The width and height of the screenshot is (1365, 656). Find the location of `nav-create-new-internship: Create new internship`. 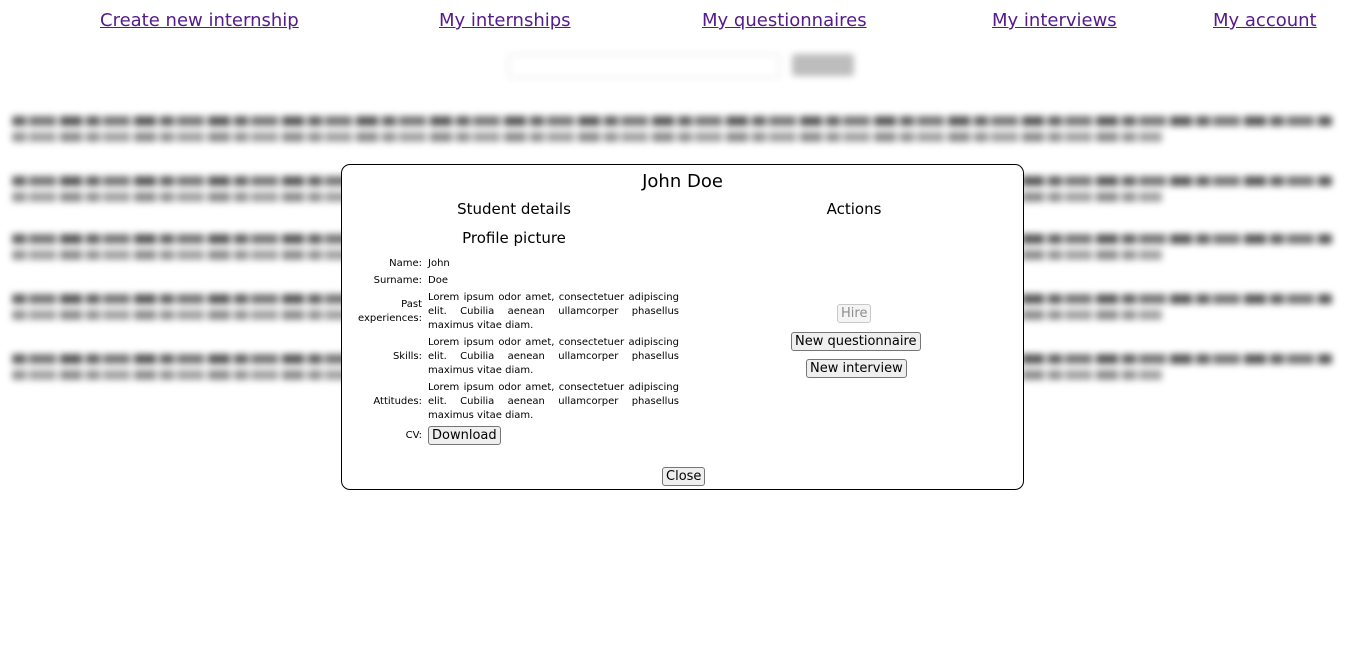

nav-create-new-internship: Create new internship is located at coordinates (199, 20).